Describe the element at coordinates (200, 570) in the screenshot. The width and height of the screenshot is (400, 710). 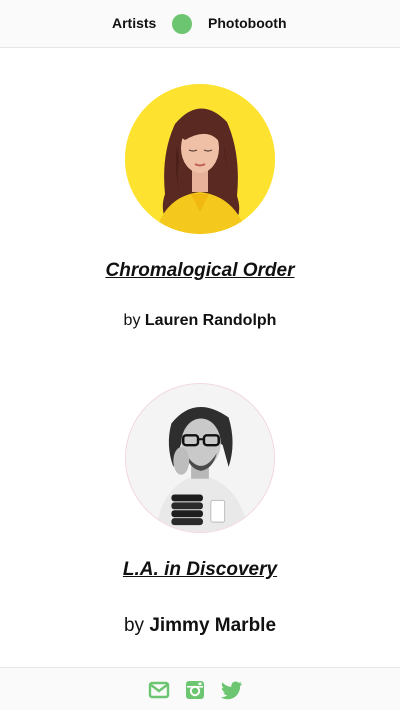
I see `artwork-title-link: L.A. in Discovery` at that location.